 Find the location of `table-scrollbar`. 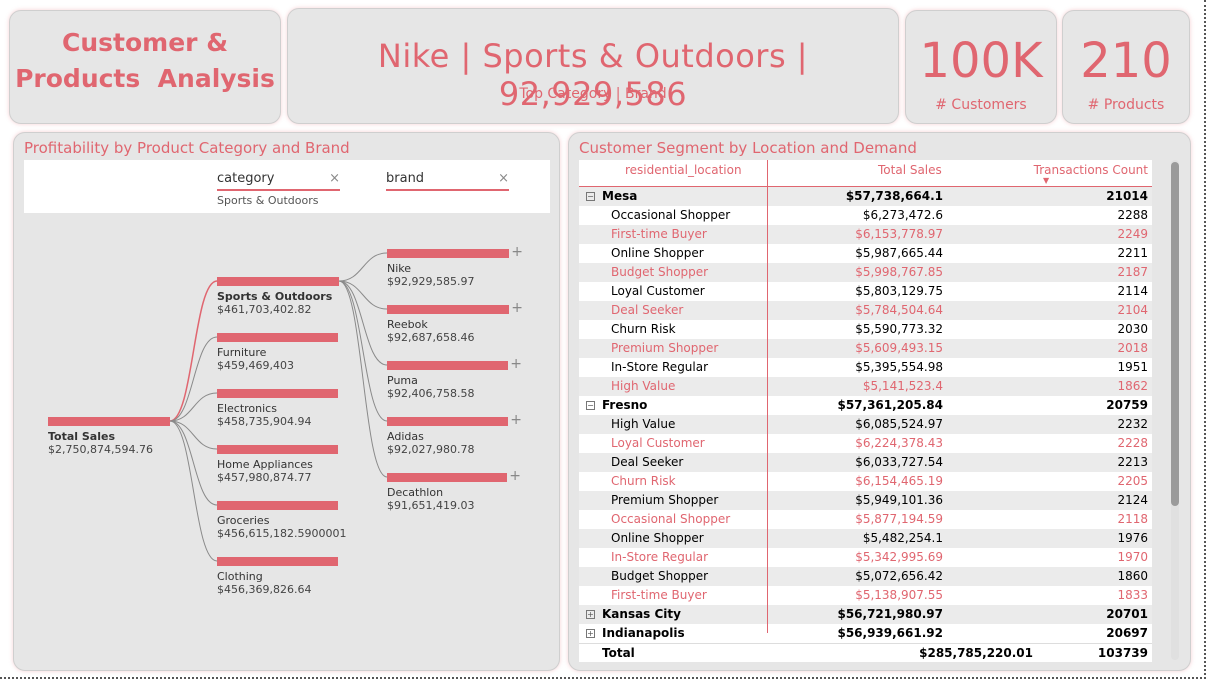

table-scrollbar is located at coordinates (1175, 410).